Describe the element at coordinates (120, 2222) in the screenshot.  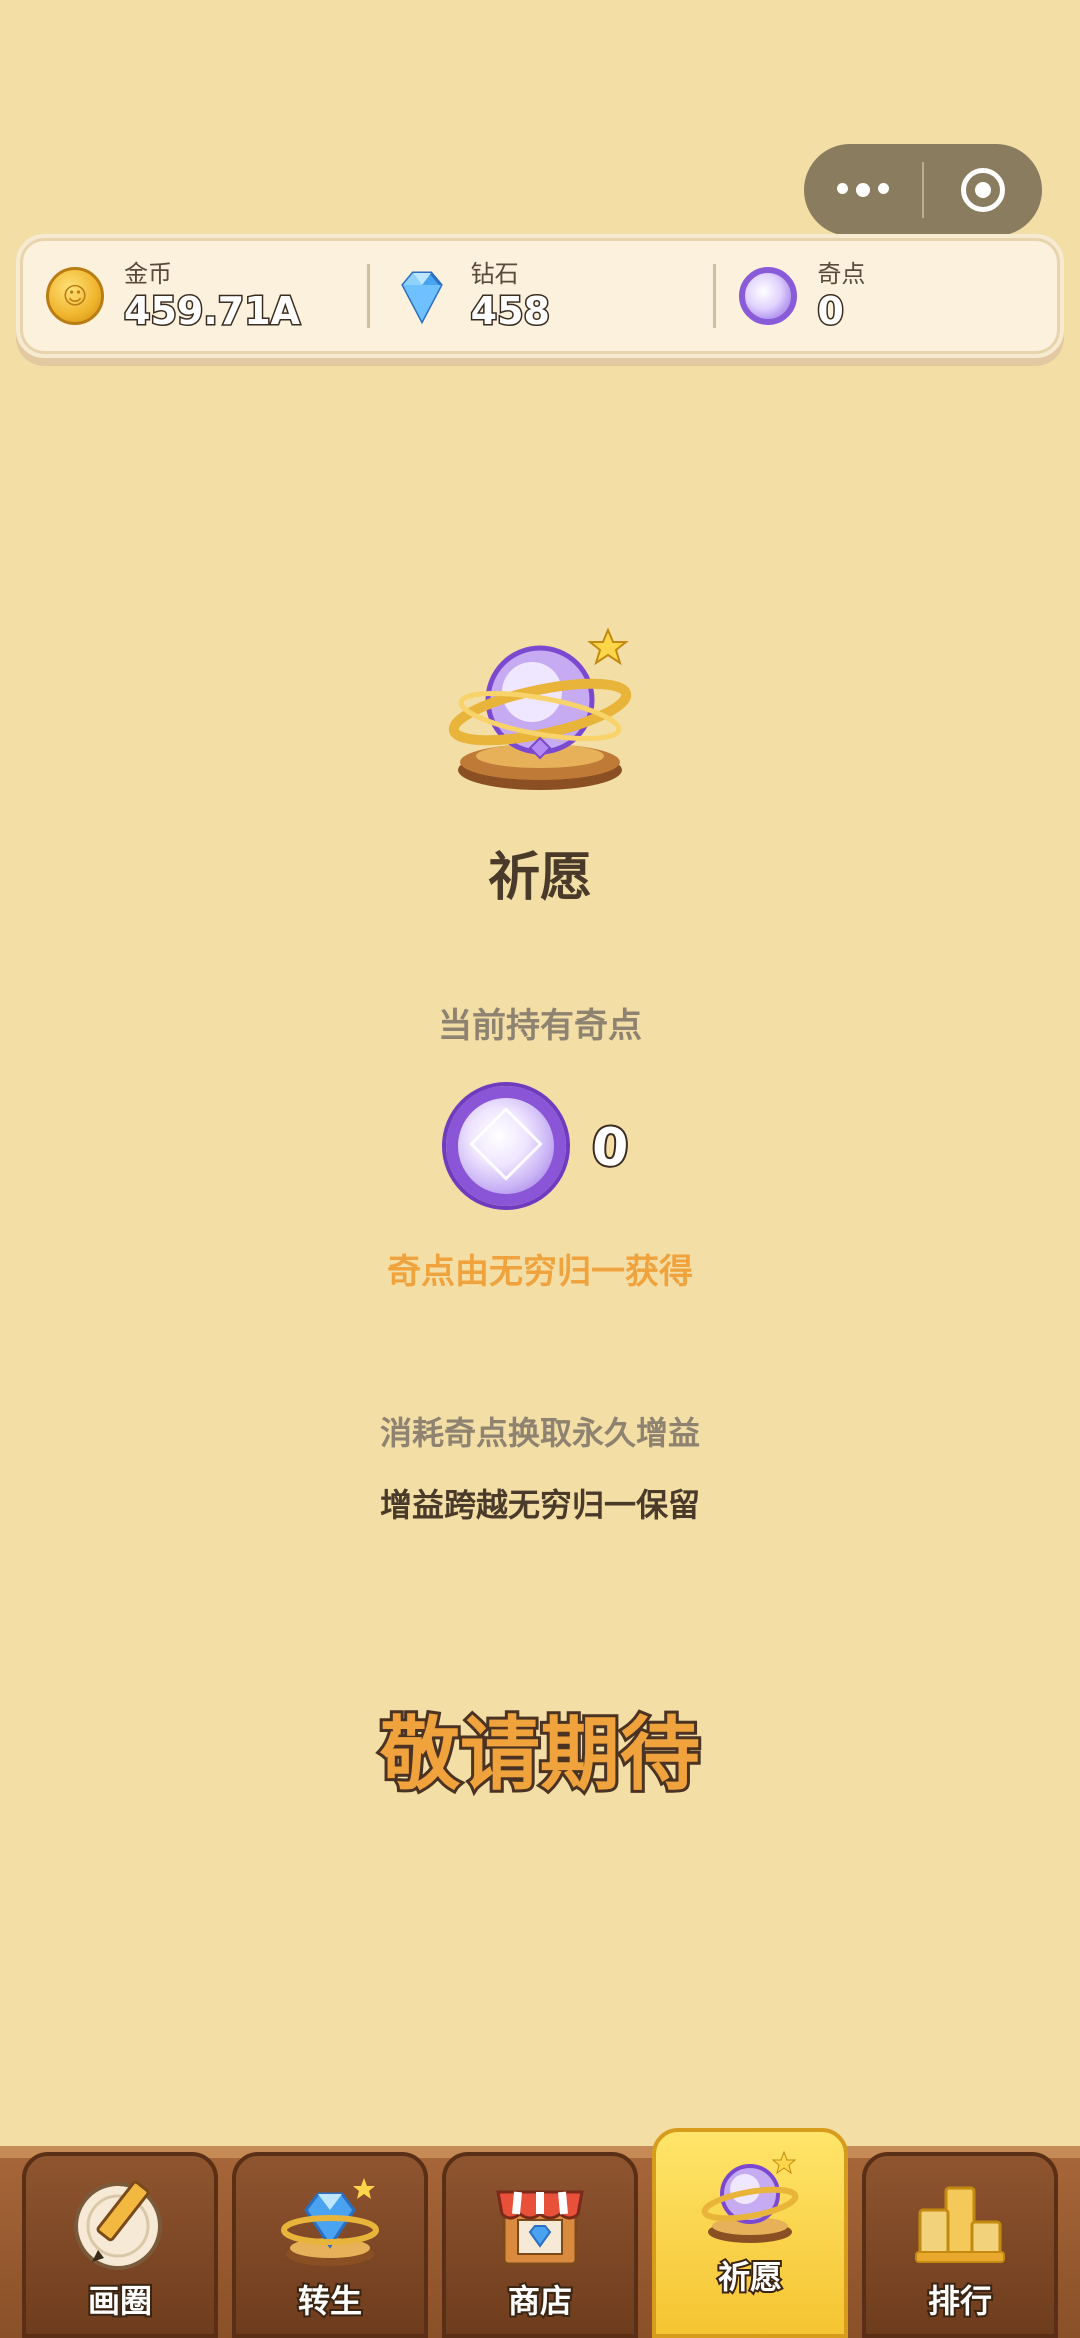
I see `pencil-icon` at that location.